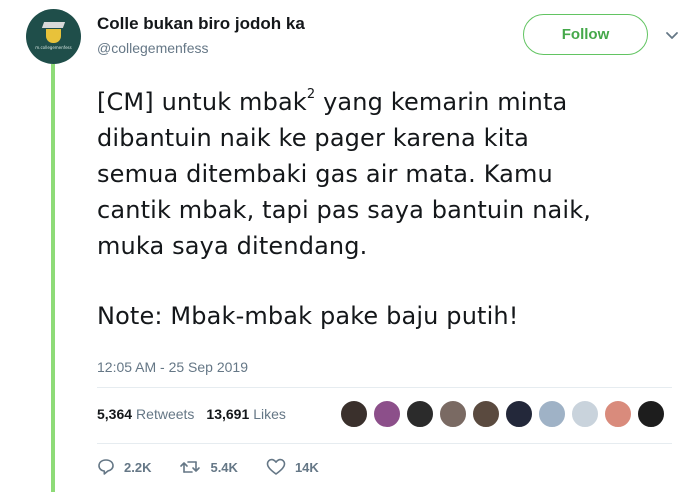 The height and width of the screenshot is (492, 700). Describe the element at coordinates (106, 467) in the screenshot. I see `reply-icon` at that location.